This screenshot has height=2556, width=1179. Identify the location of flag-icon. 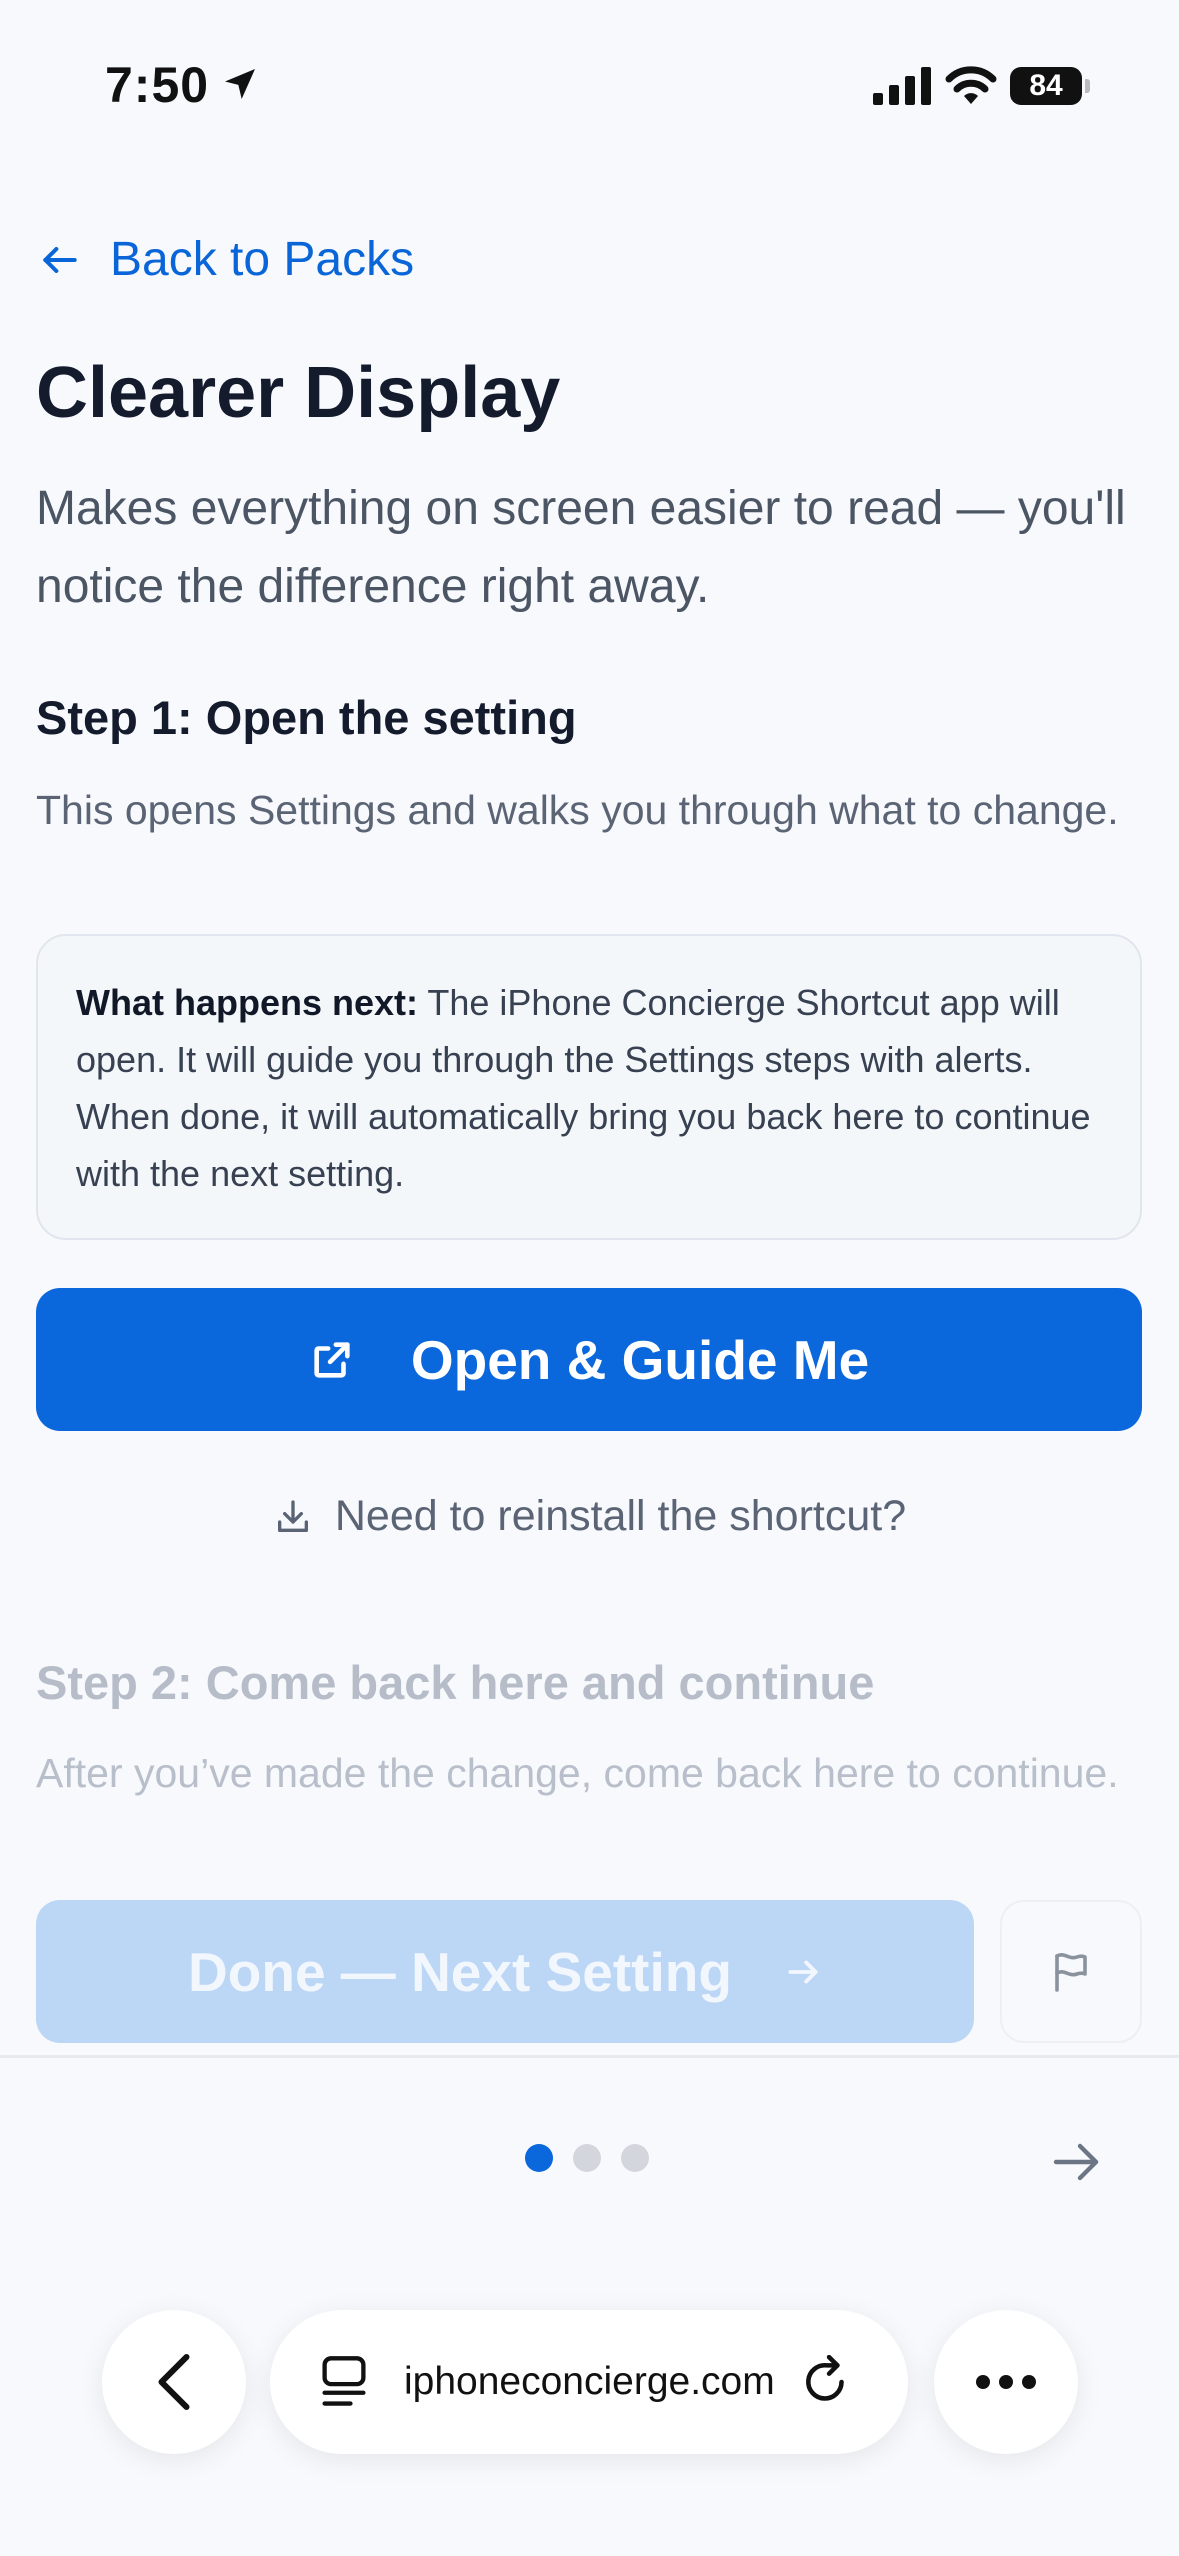
(1071, 1972).